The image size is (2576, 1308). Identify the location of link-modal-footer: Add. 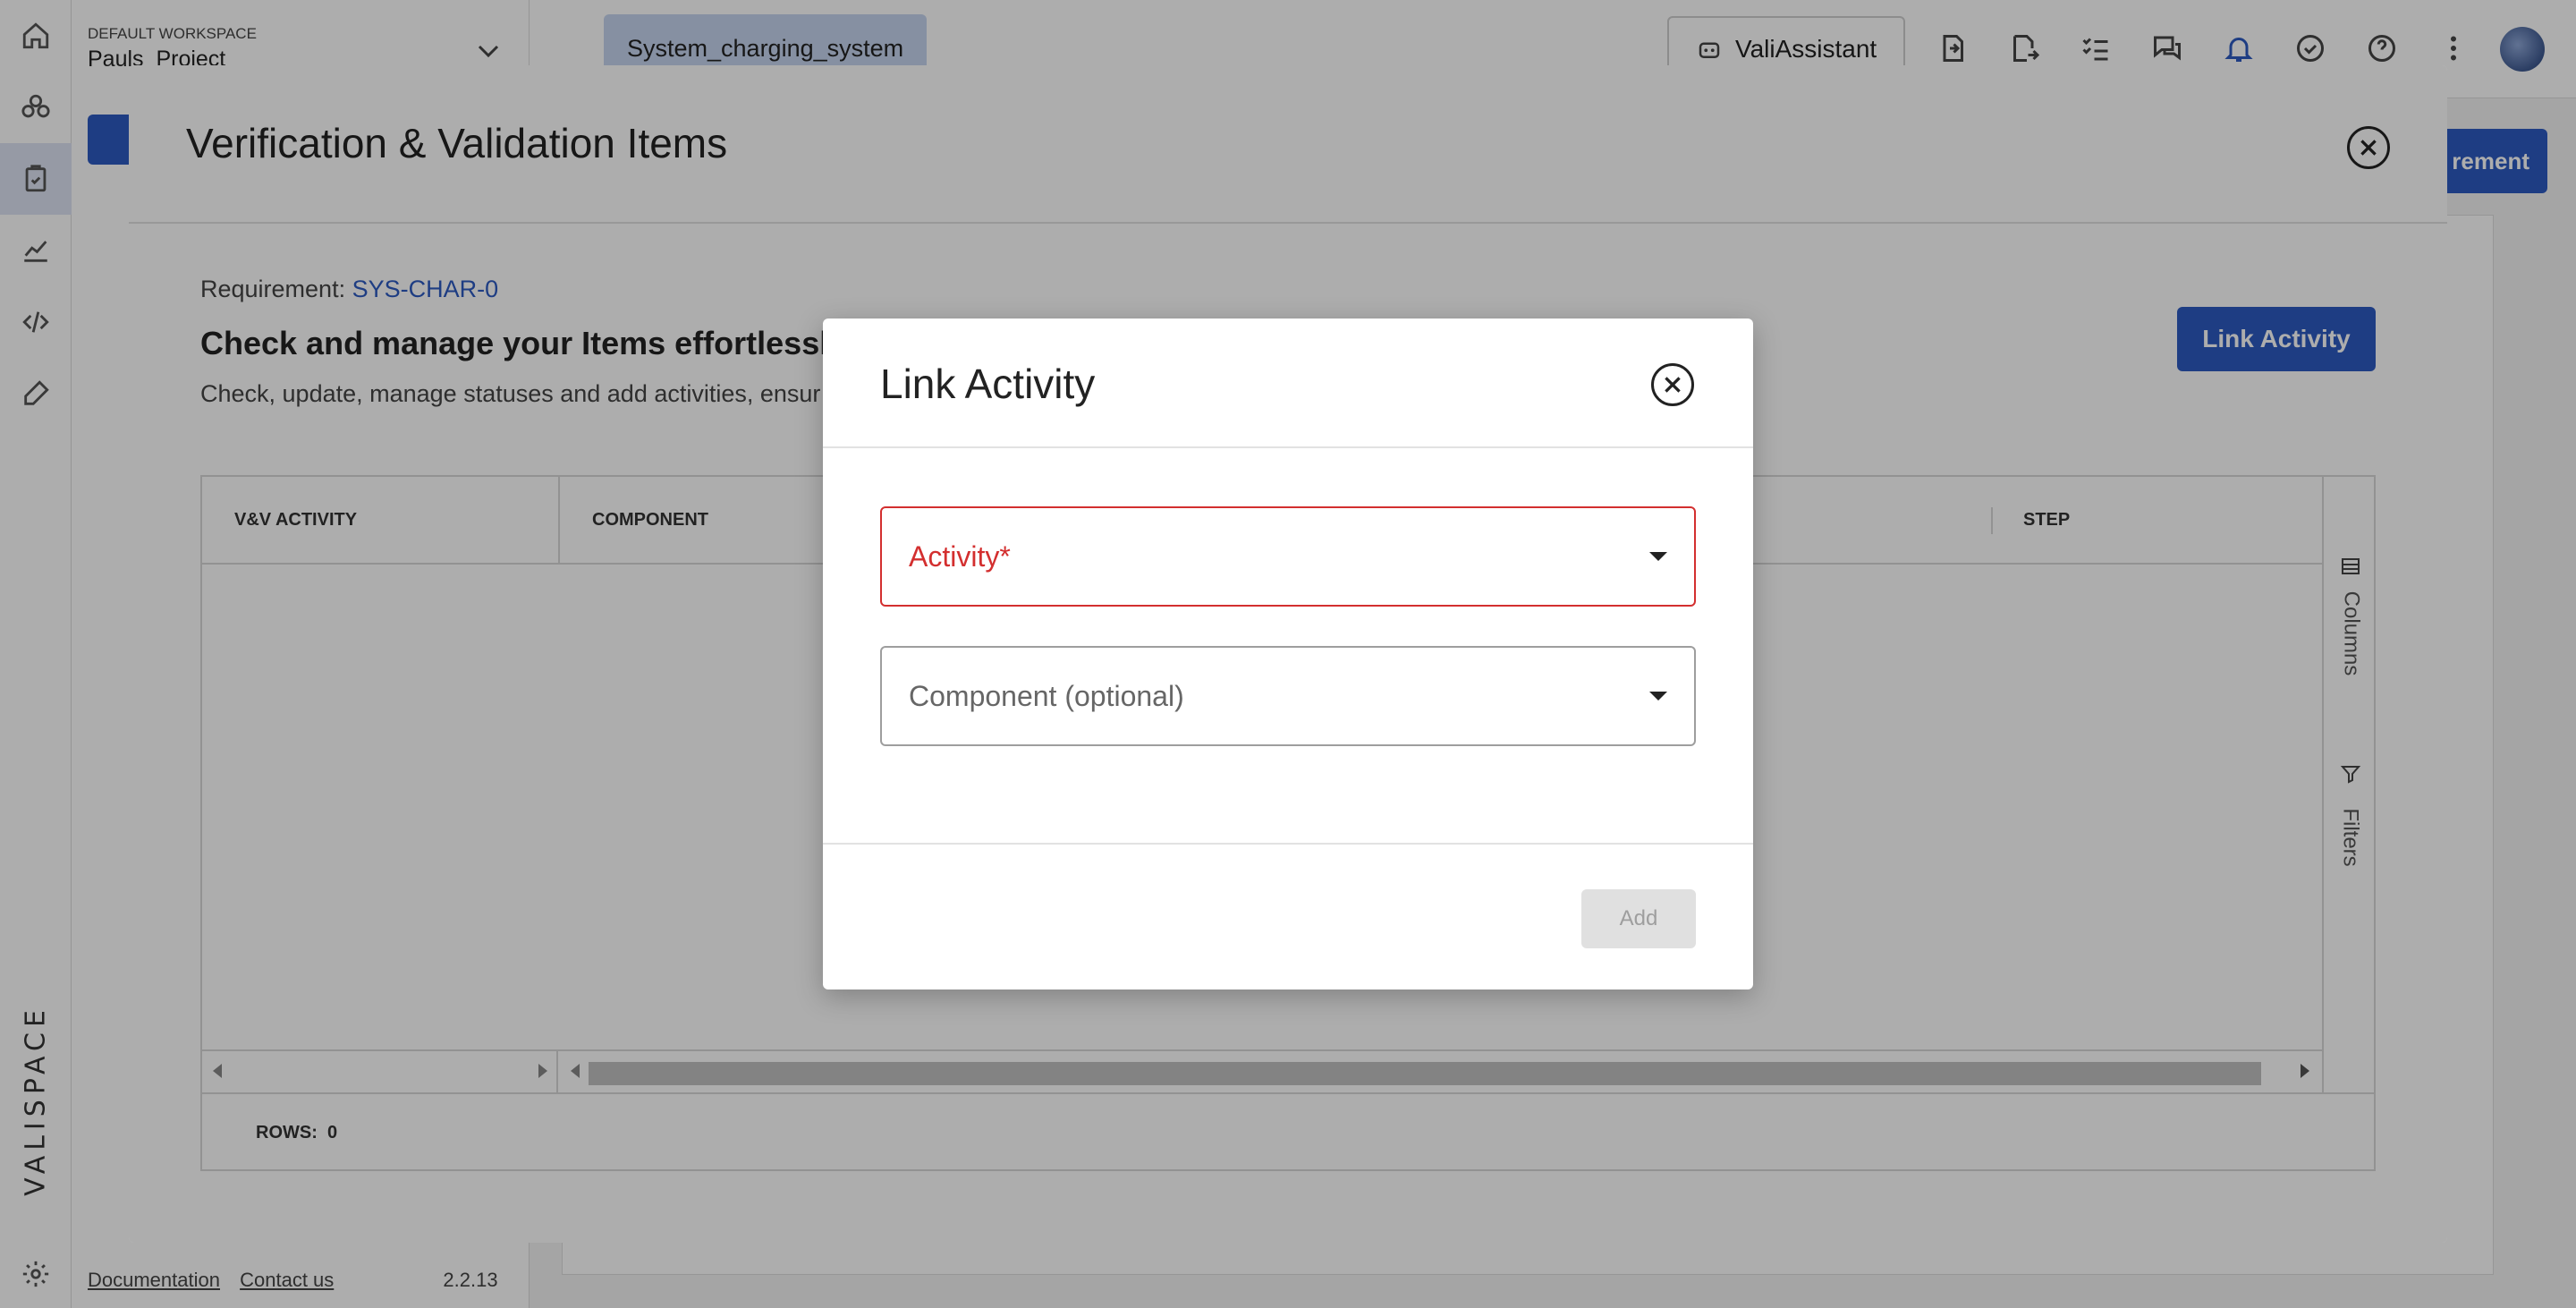
(1288, 916).